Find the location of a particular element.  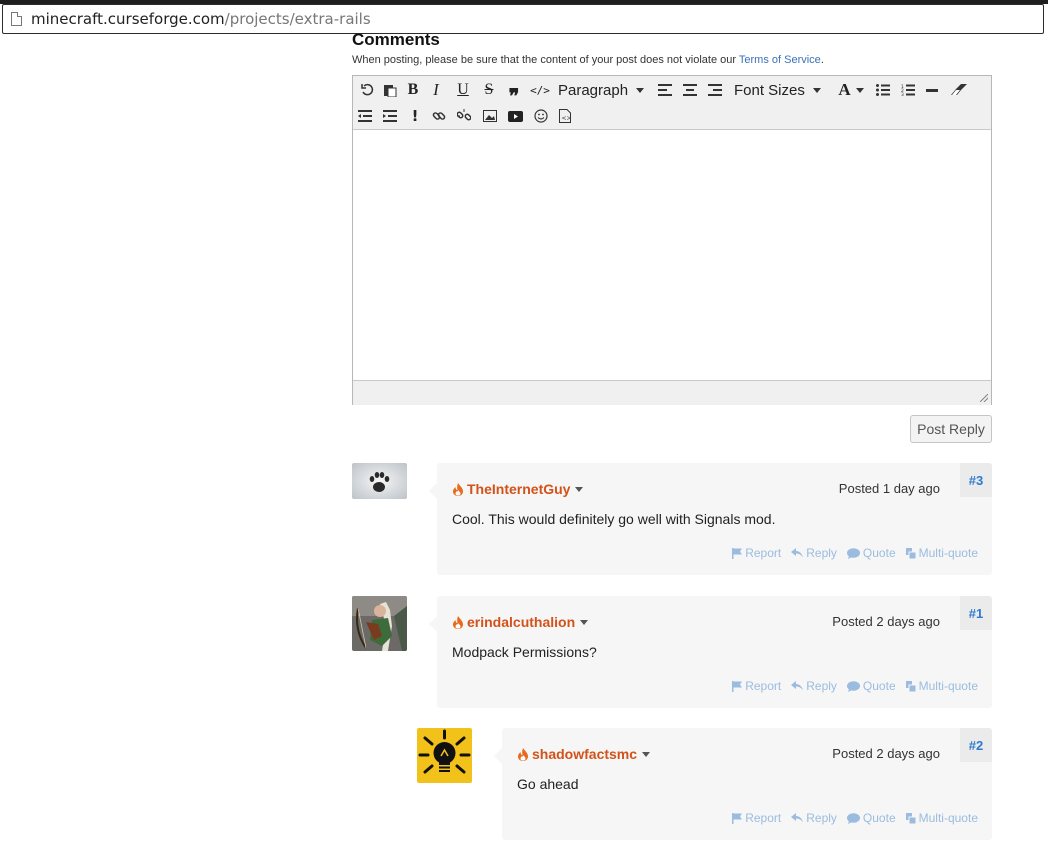

undo-icon is located at coordinates (367, 90).